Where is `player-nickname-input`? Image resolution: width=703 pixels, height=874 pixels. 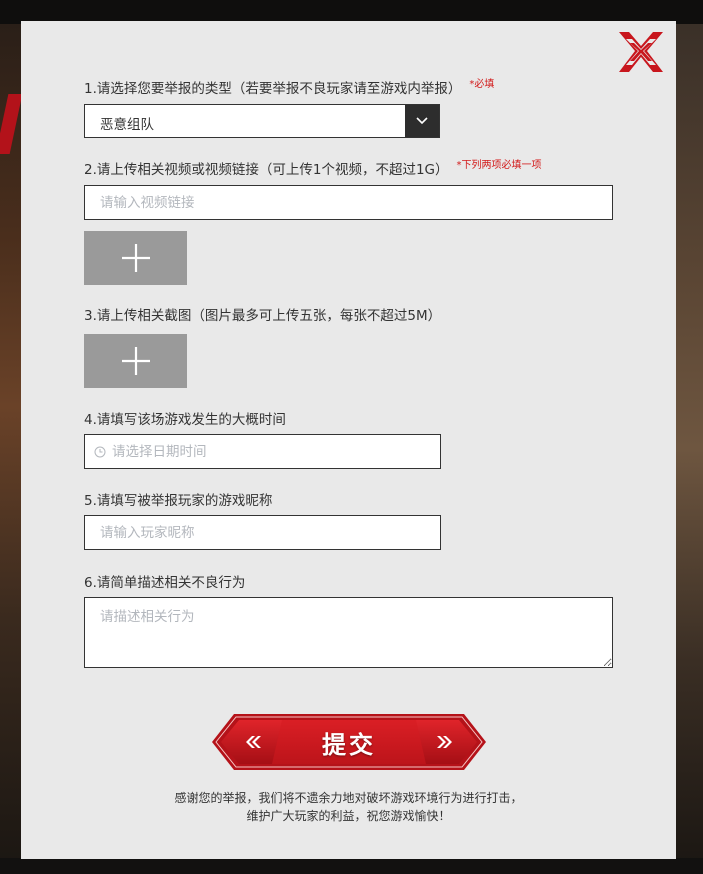 player-nickname-input is located at coordinates (262, 532).